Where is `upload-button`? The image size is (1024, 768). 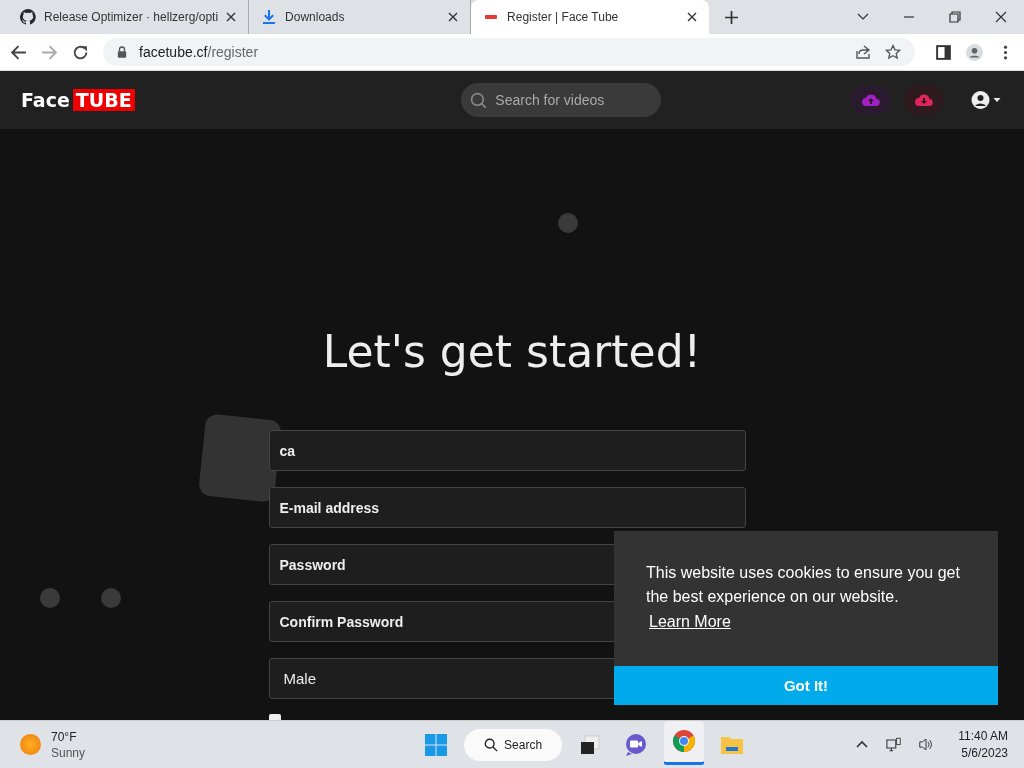
upload-button is located at coordinates (871, 100).